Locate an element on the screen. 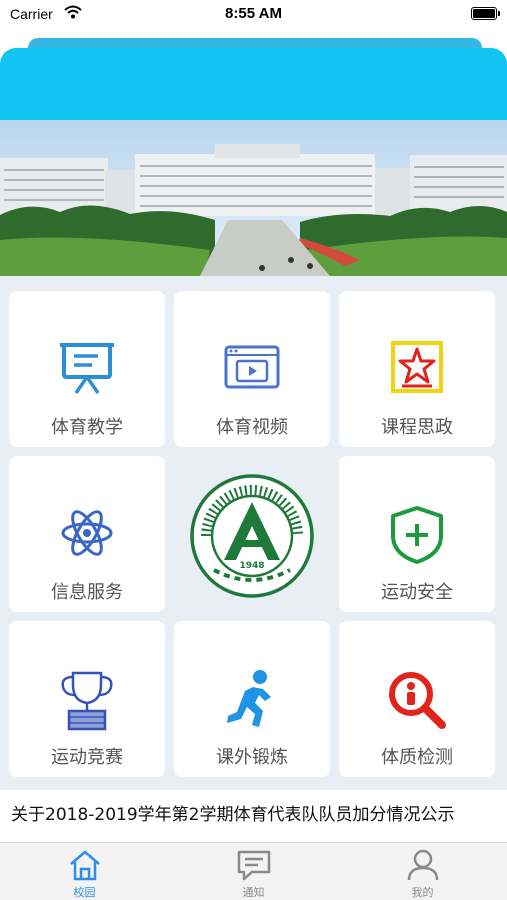  tile-label: 体育视频 is located at coordinates (252, 427).